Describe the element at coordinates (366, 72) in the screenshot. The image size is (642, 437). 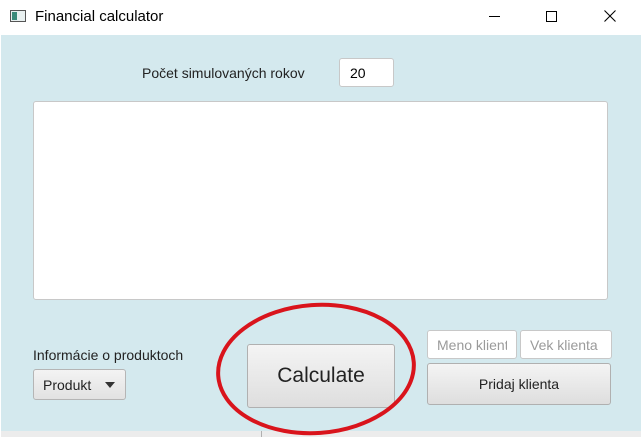
I see `years-input` at that location.